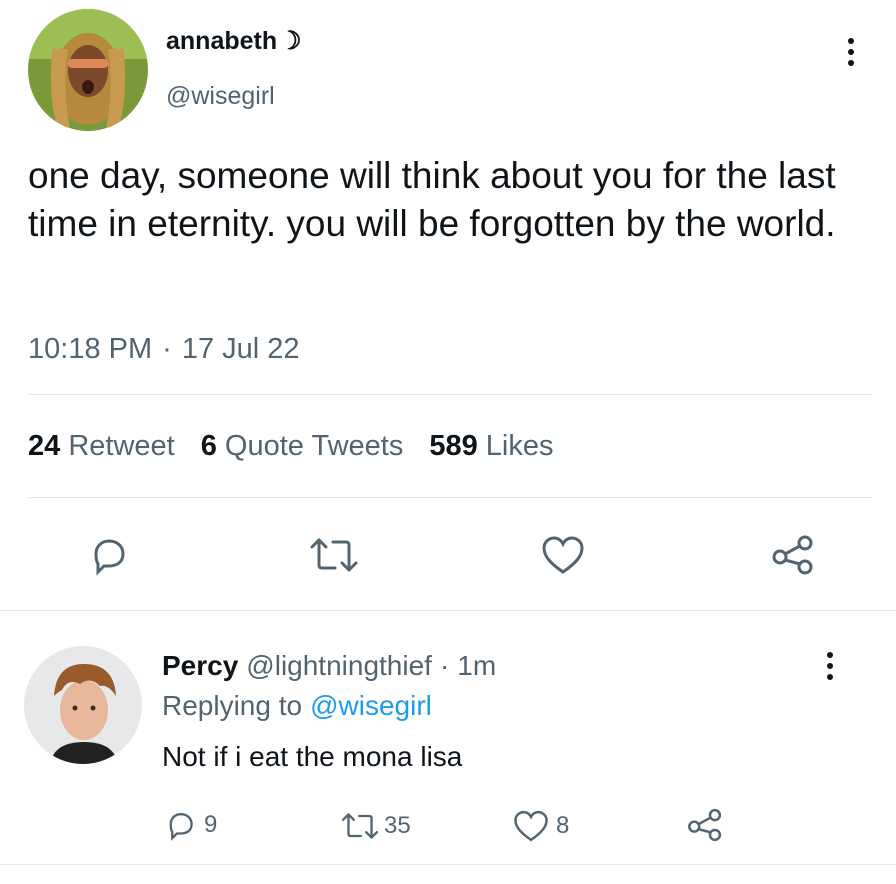 The width and height of the screenshot is (896, 884). I want to click on likes-label: Likes, so click(519, 446).